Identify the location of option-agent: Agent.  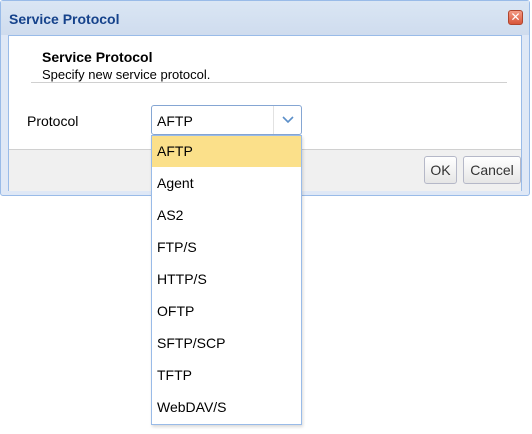
(226, 183).